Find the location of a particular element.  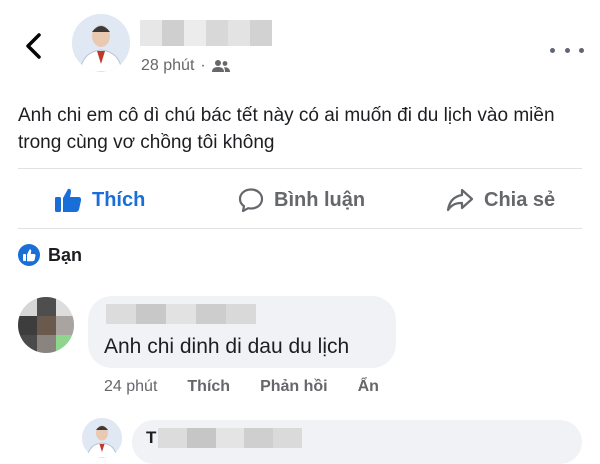

reply-name-initial: T is located at coordinates (151, 437).